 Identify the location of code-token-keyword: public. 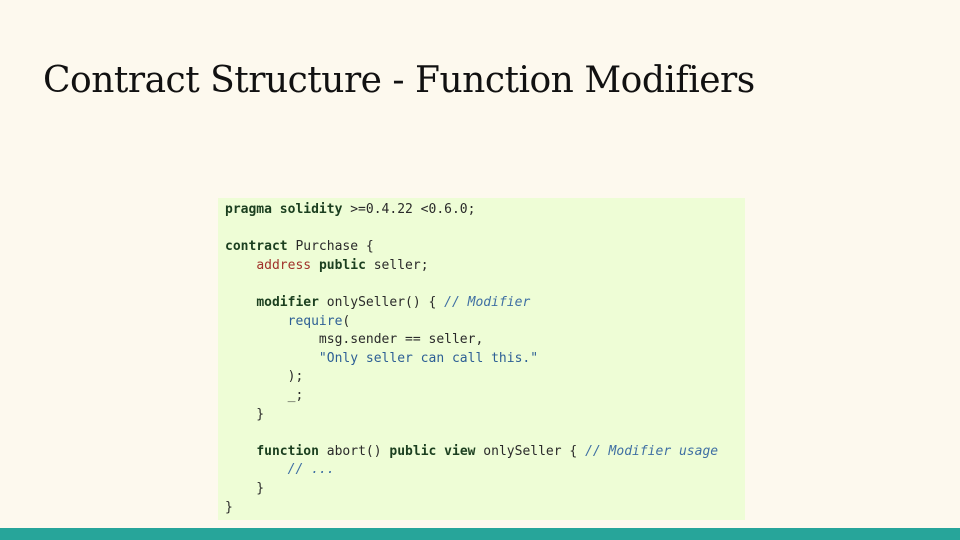
(342, 265).